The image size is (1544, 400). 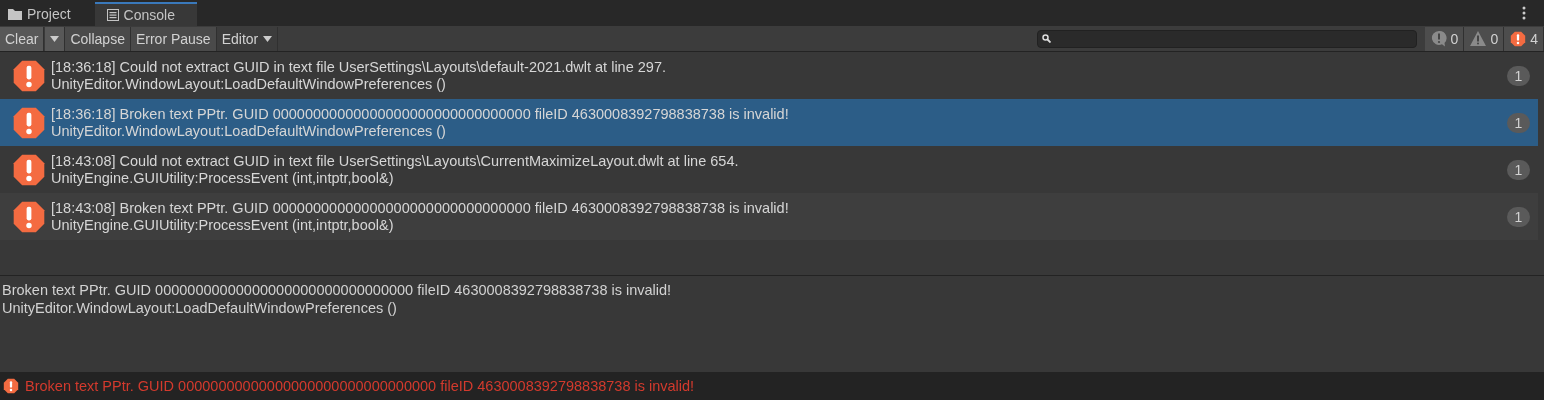 I want to click on filter-button: 4, so click(x=1524, y=38).